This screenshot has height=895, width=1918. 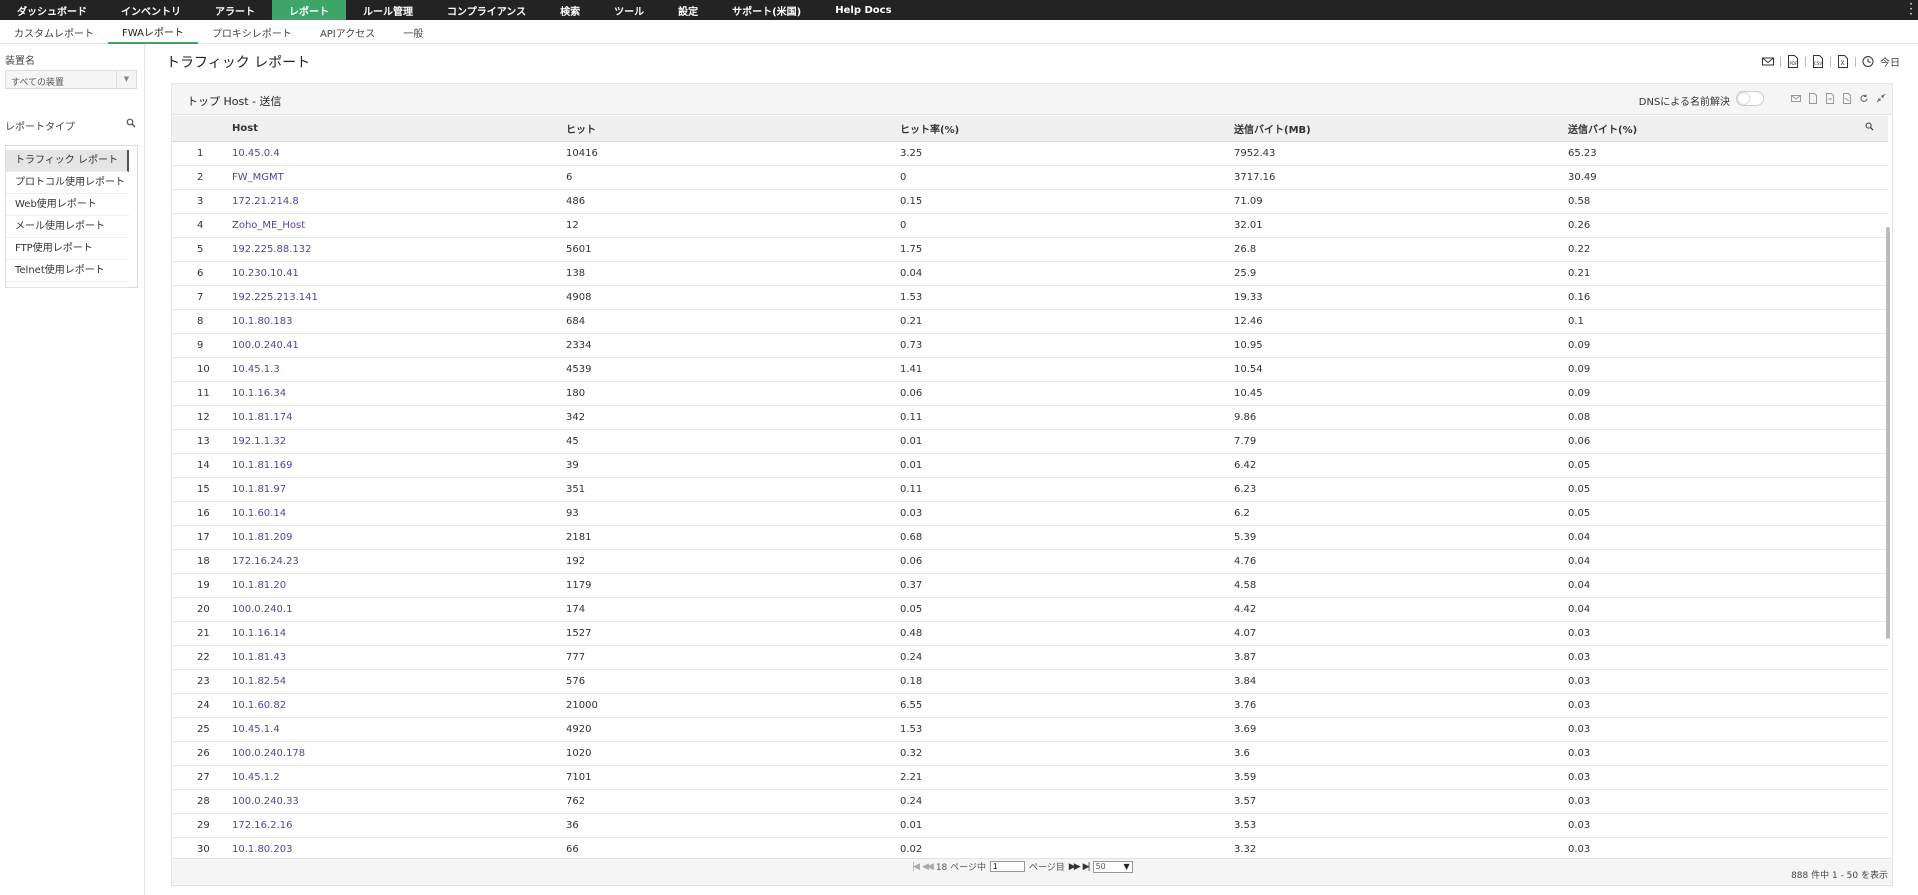 What do you see at coordinates (388, 10) in the screenshot?
I see `nav-rule-management: ルール管理` at bounding box center [388, 10].